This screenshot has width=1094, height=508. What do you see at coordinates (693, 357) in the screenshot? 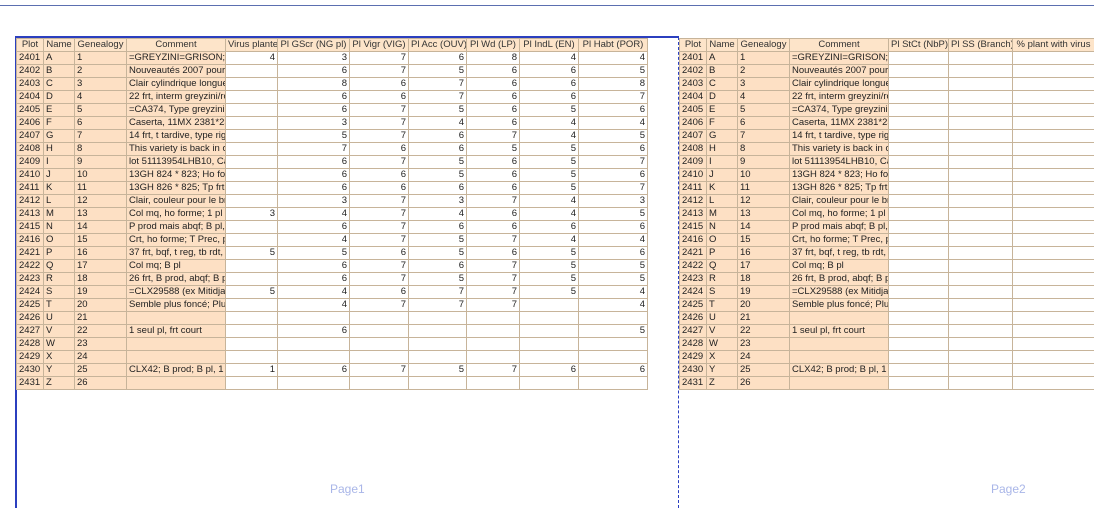
I see `table-cell: 2429` at bounding box center [693, 357].